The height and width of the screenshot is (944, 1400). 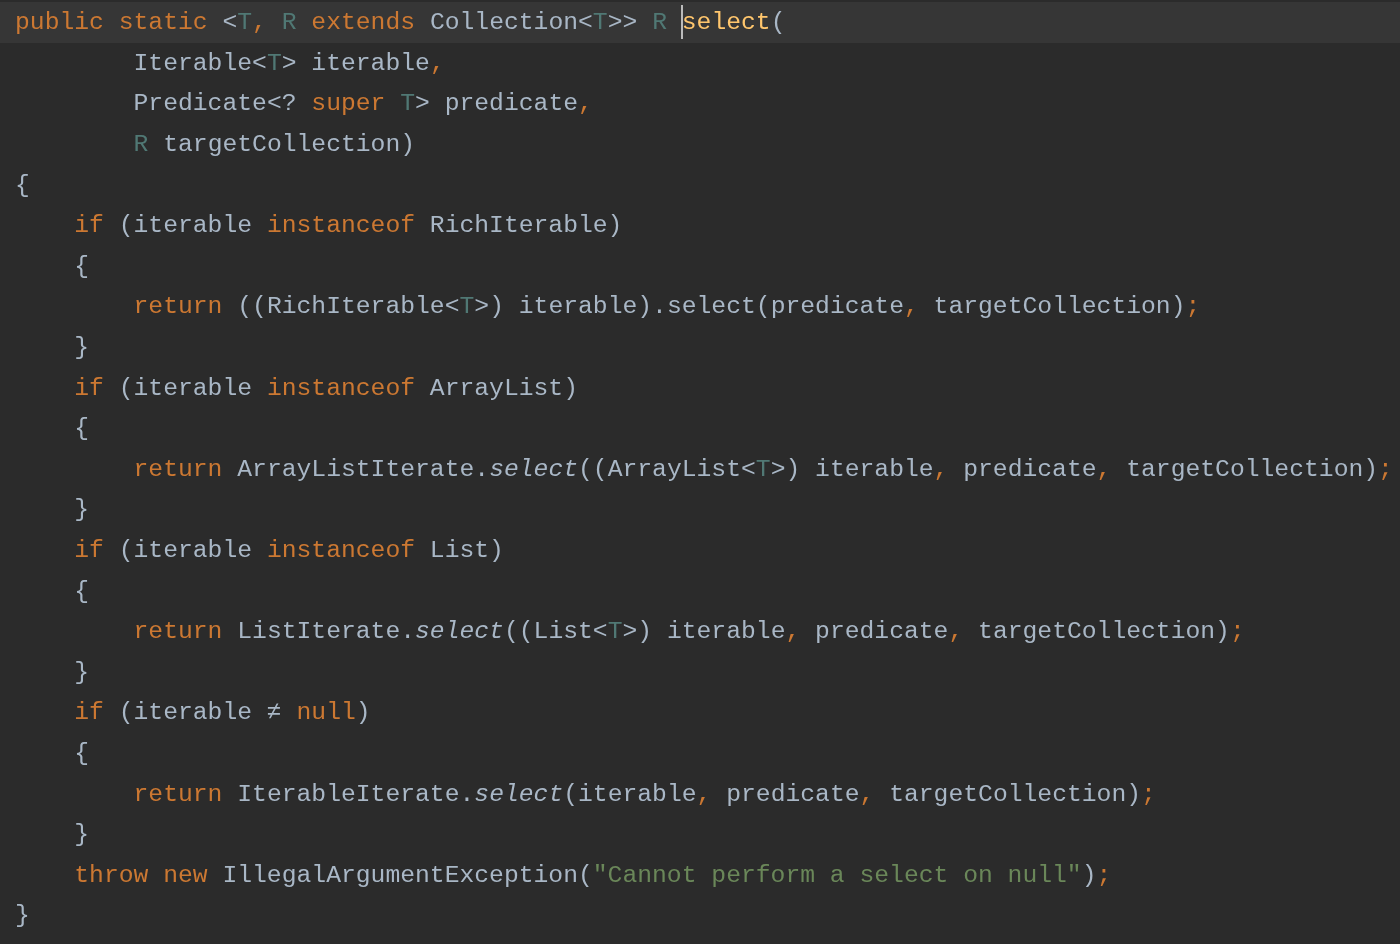 I want to click on code-text: <, so click(x=230, y=22).